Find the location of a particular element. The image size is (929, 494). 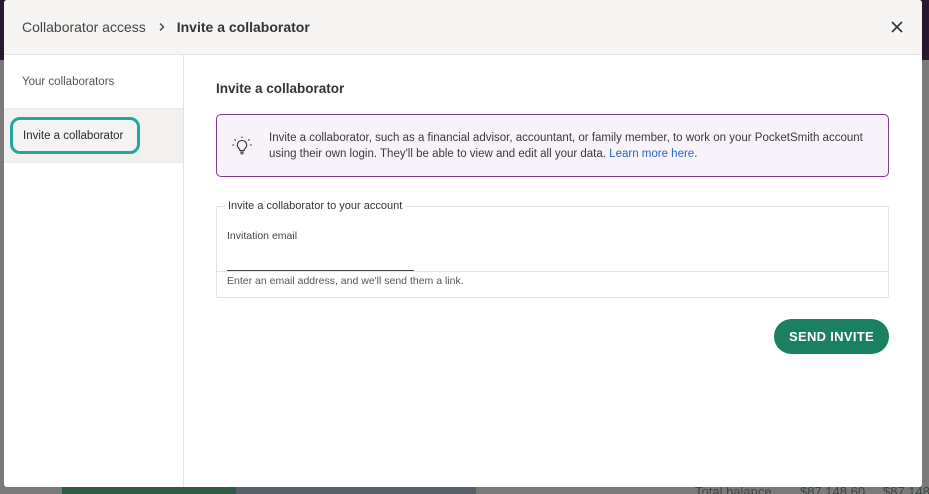

chevron-right-icon is located at coordinates (162, 27).